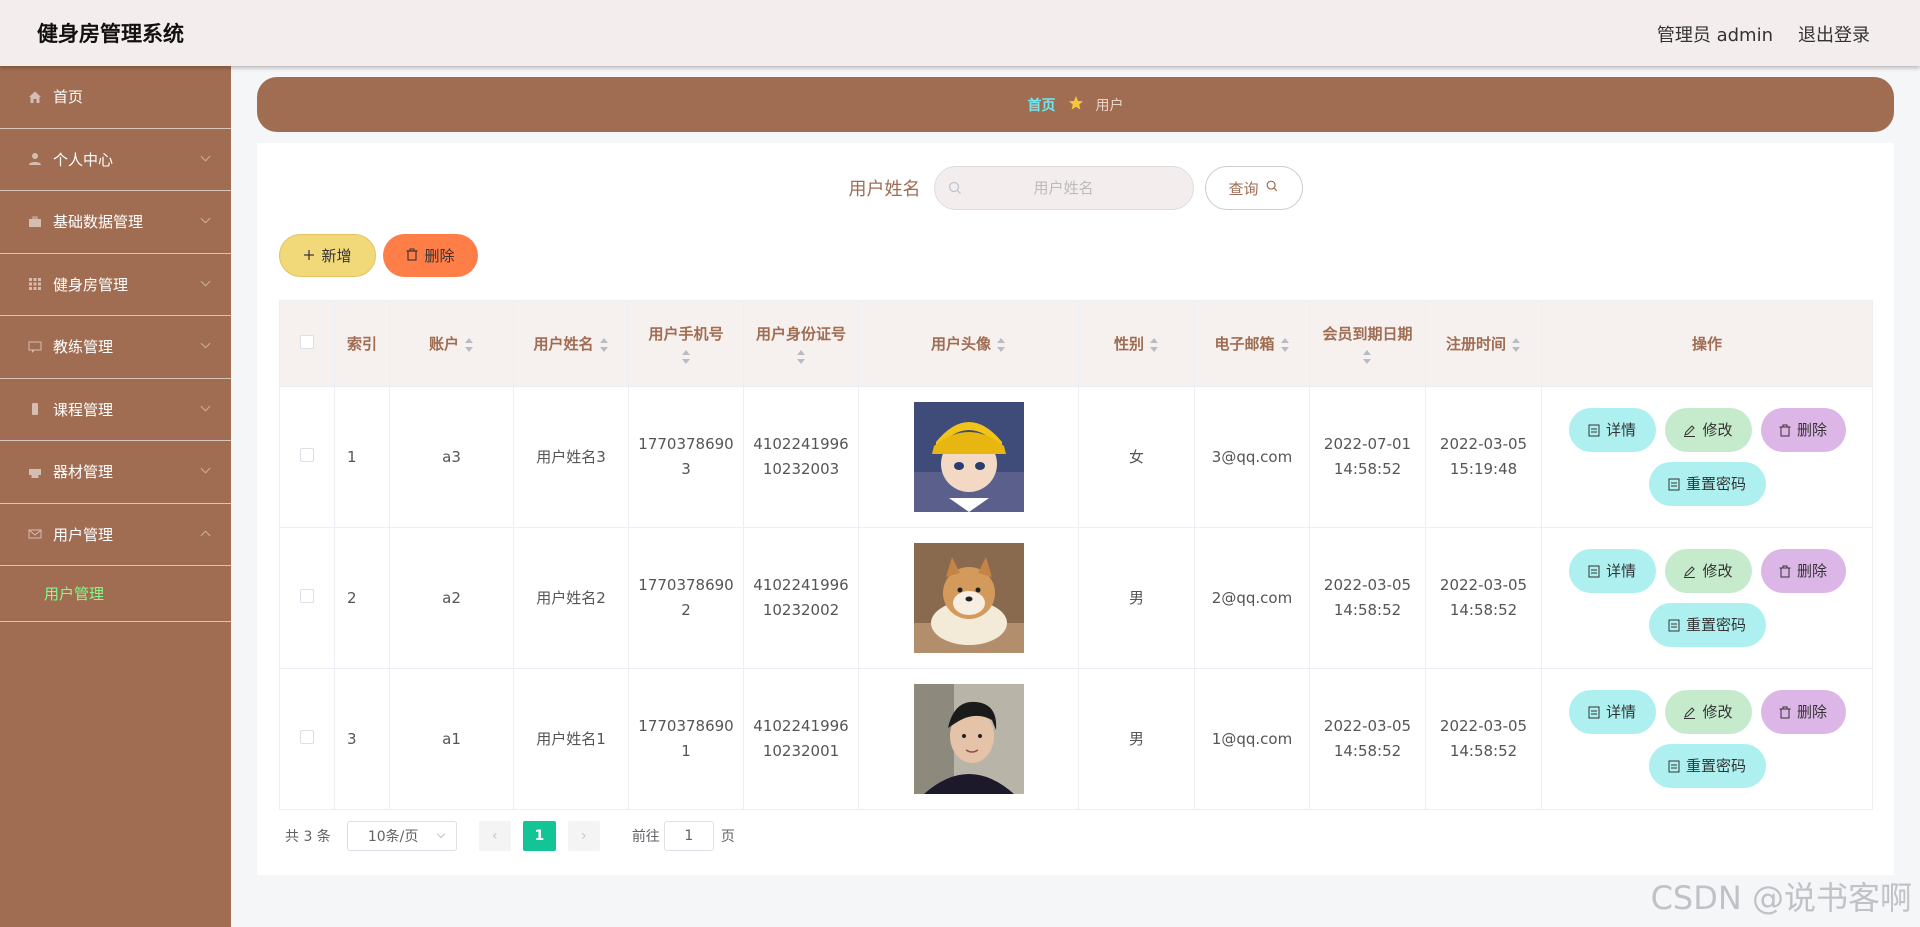 Image resolution: width=1920 pixels, height=927 pixels. What do you see at coordinates (686, 598) in the screenshot?
I see `cell-phone: 1770378690 2` at bounding box center [686, 598].